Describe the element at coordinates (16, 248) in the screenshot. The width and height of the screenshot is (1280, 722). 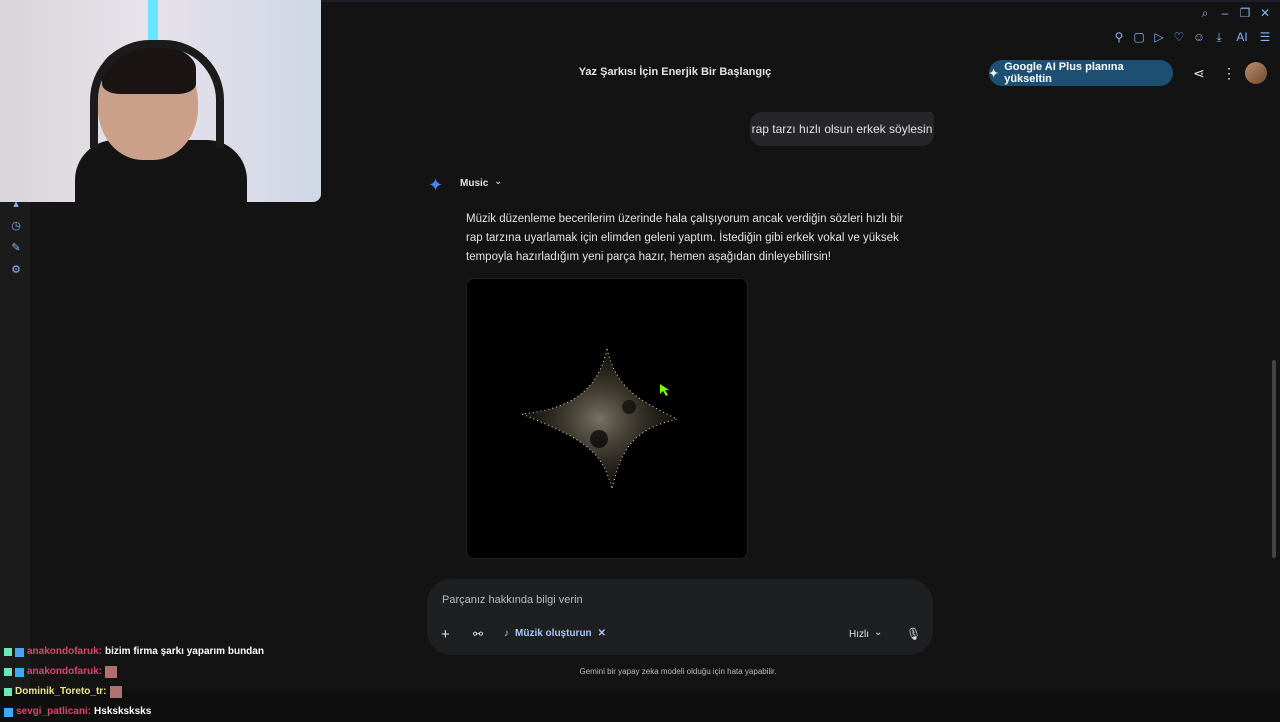
I see `puzzle-icon: ✎` at that location.